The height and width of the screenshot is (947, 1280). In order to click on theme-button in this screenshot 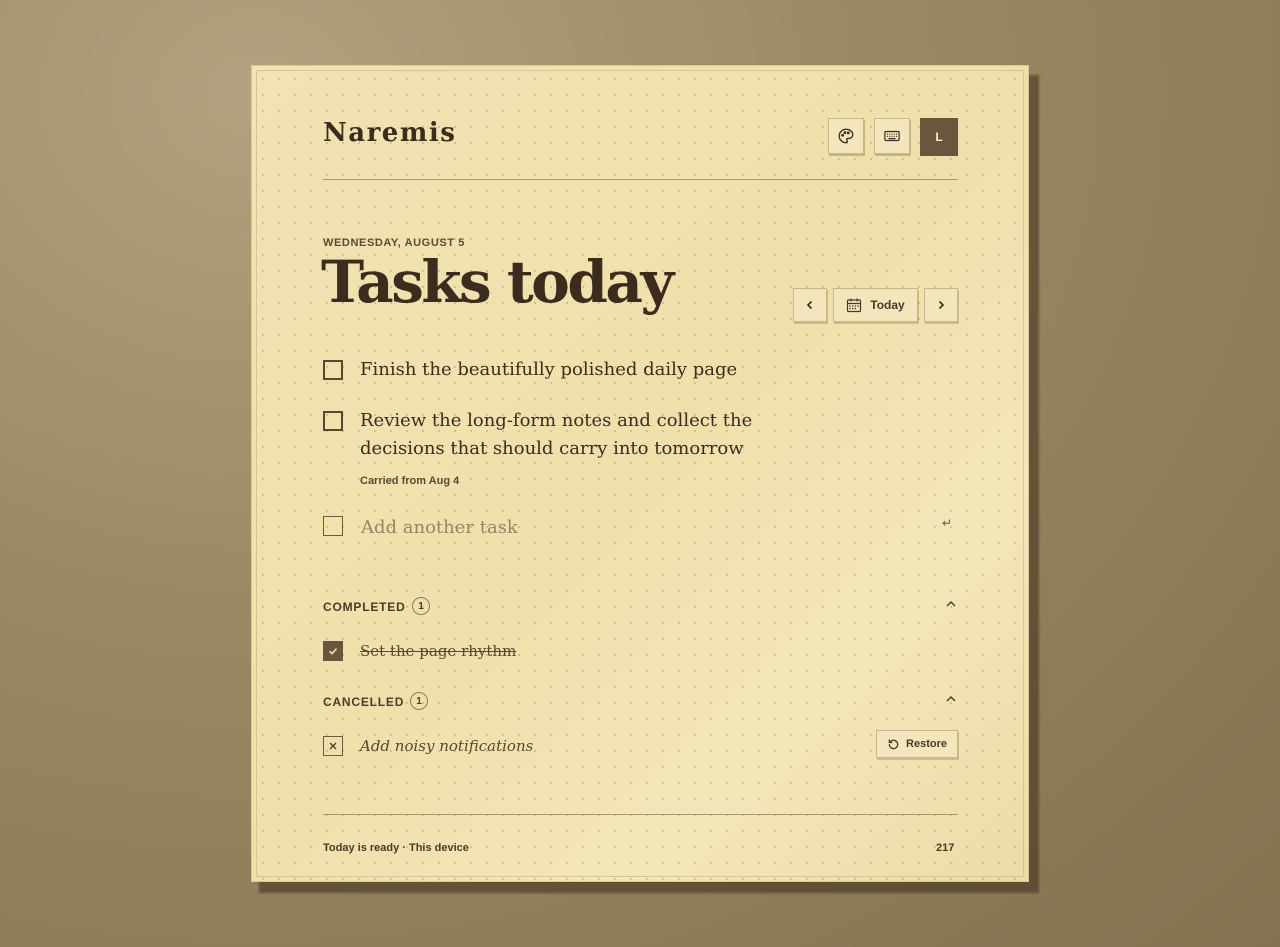, I will do `click(846, 136)`.